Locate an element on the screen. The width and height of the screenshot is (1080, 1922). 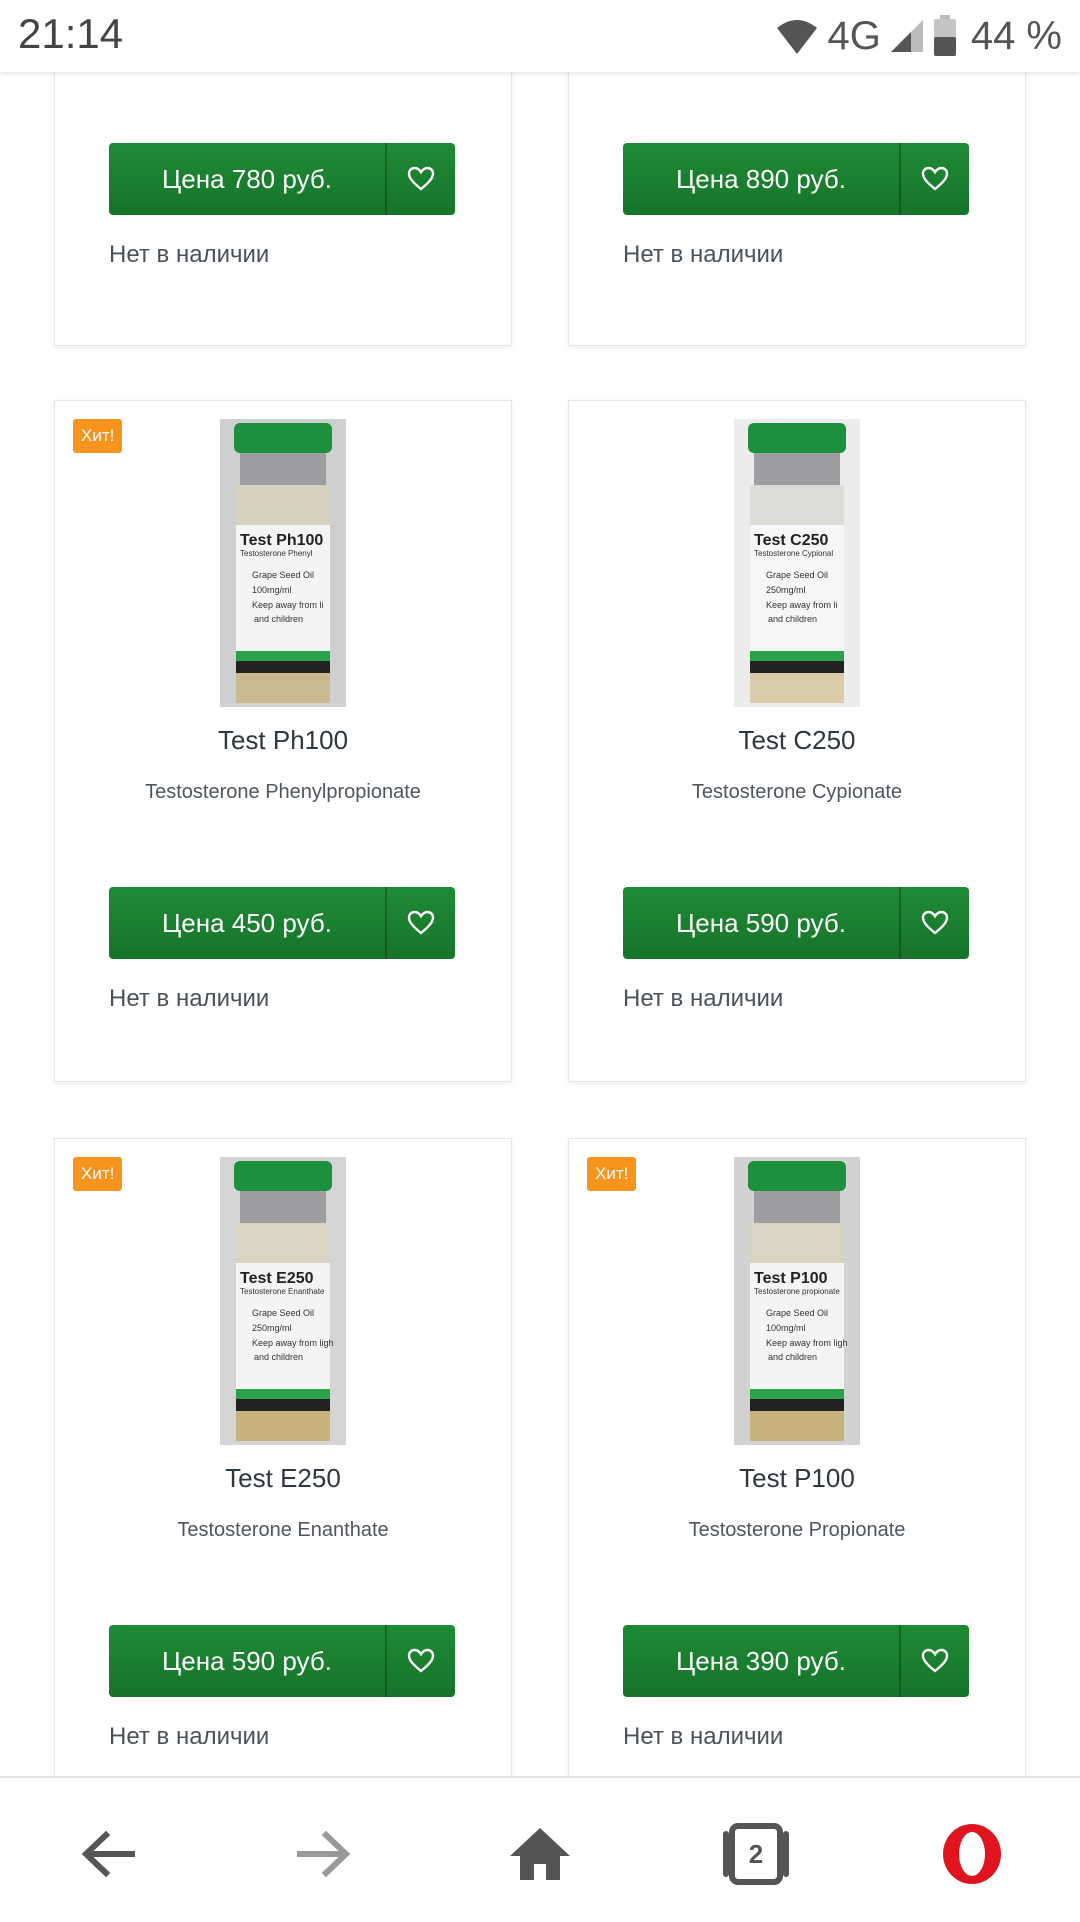
browser-bottom-nav: 2 is located at coordinates (540, 1849).